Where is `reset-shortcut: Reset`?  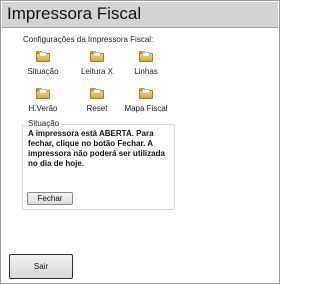 reset-shortcut: Reset is located at coordinates (97, 100).